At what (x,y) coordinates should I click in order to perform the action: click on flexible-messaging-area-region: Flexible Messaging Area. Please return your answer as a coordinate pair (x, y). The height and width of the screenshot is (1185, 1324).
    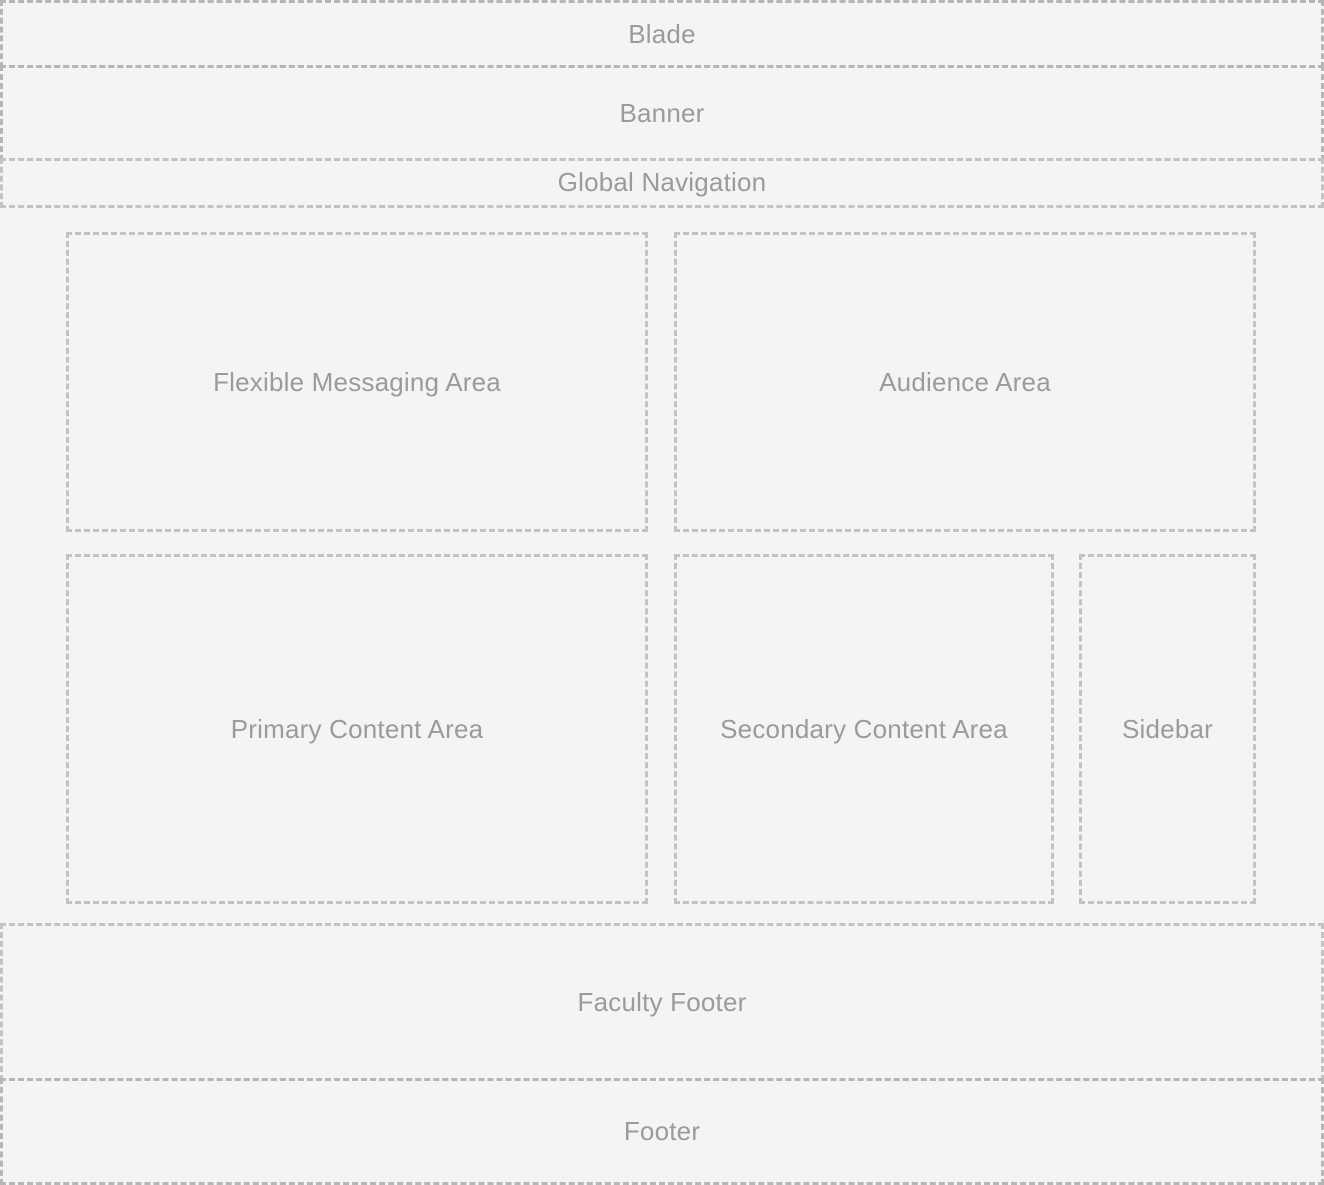
    Looking at the image, I should click on (357, 382).